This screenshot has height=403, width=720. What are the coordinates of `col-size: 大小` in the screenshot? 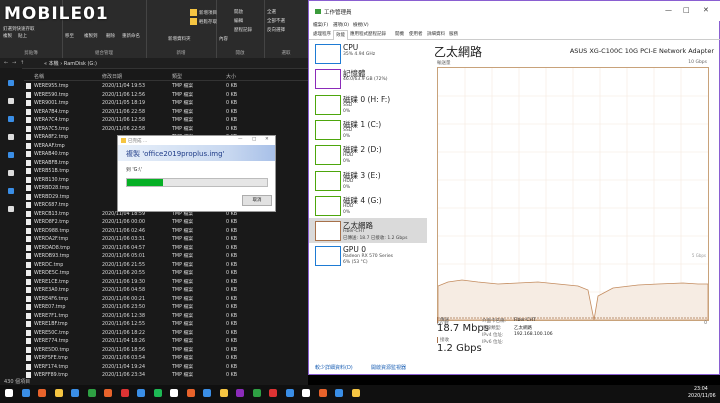 It's located at (231, 76).